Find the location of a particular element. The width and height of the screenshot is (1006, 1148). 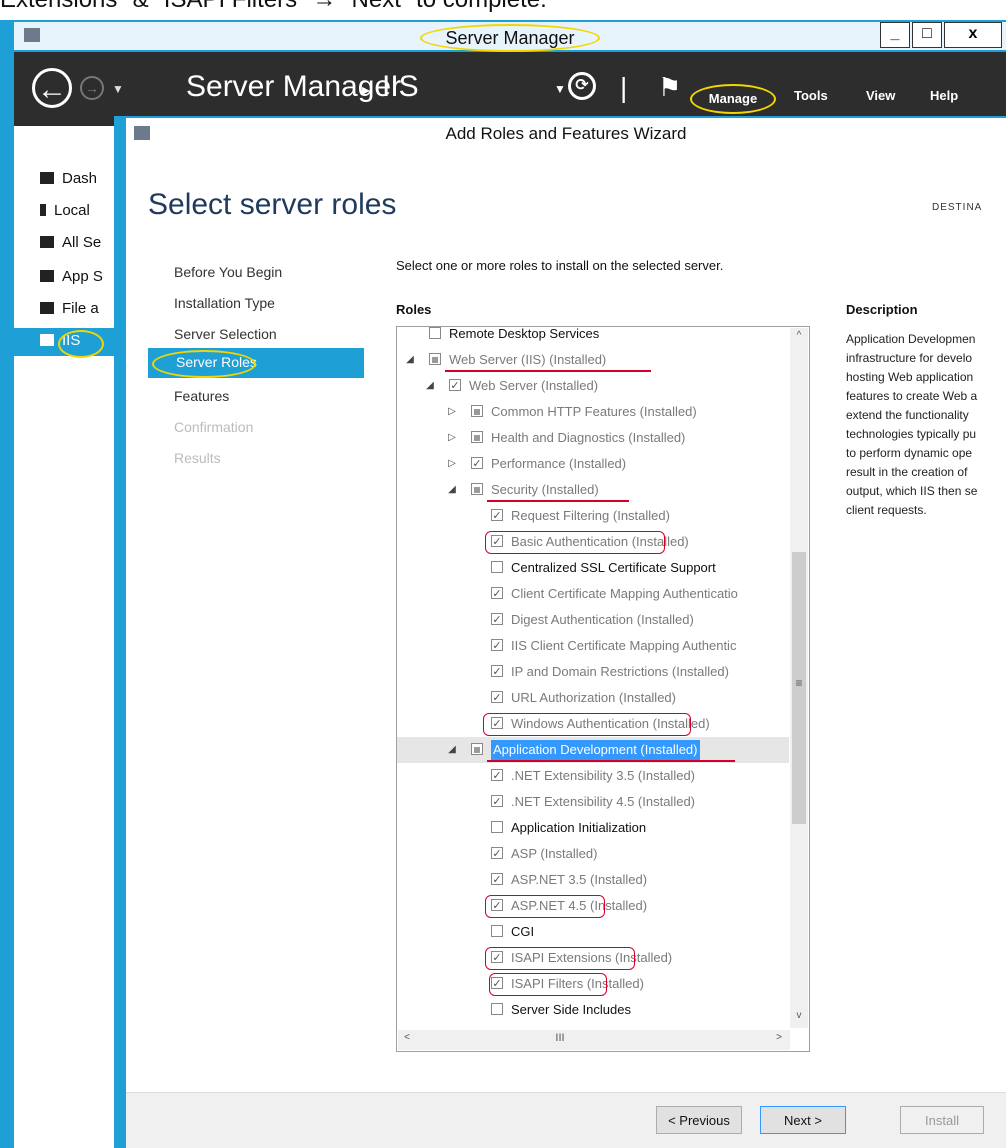

wizard-title: Add Roles and Features Wizard is located at coordinates (566, 133).